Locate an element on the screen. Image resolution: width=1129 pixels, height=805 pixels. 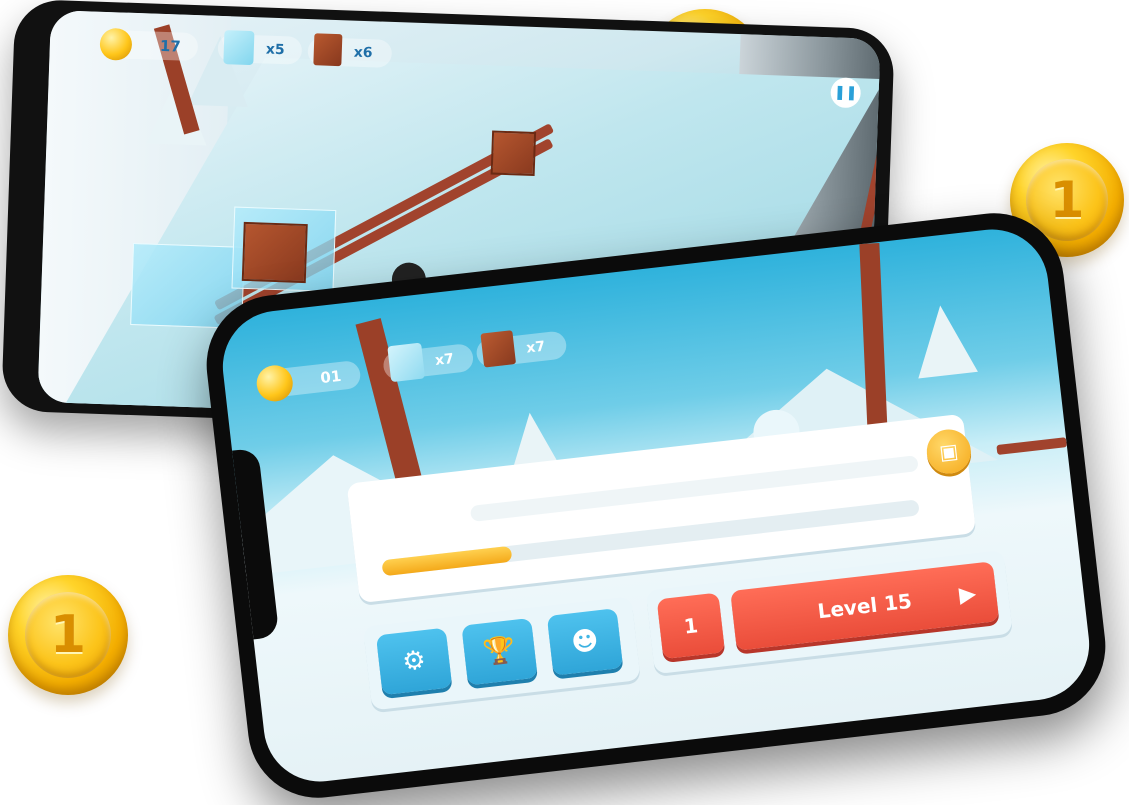
coin-glyph: 1 is located at coordinates (68, 635).